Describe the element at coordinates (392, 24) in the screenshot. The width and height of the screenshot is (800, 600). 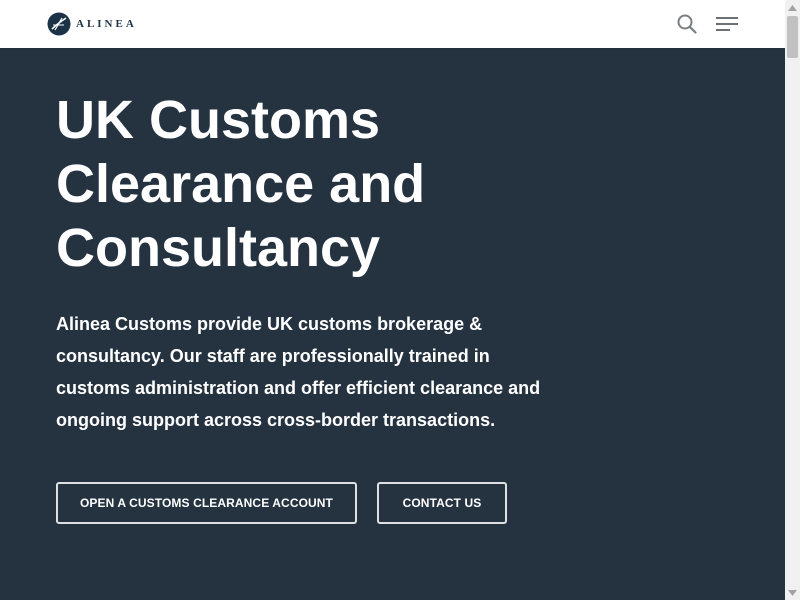
I see `site-header: ALINEA` at that location.